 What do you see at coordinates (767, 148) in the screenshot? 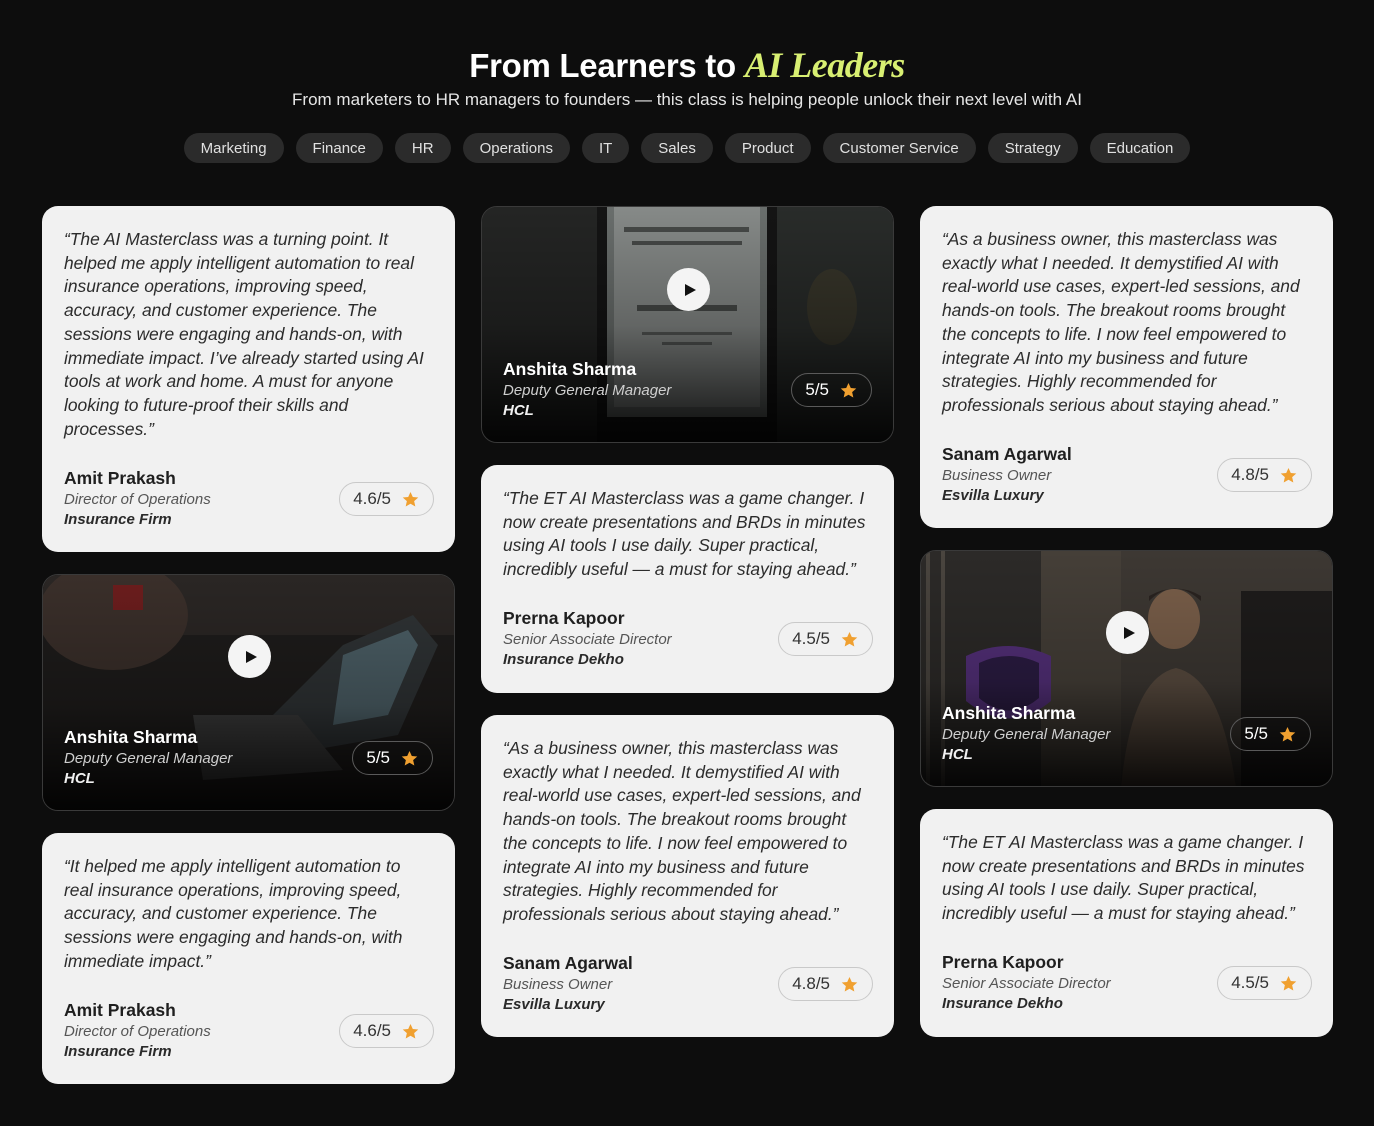
I see `filter-chip-product: Product` at bounding box center [767, 148].